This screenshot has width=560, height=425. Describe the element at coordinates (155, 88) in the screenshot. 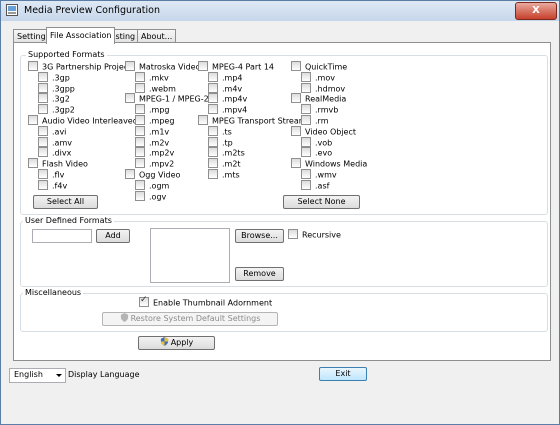

I see `format-checkbox-webm: .webm` at that location.